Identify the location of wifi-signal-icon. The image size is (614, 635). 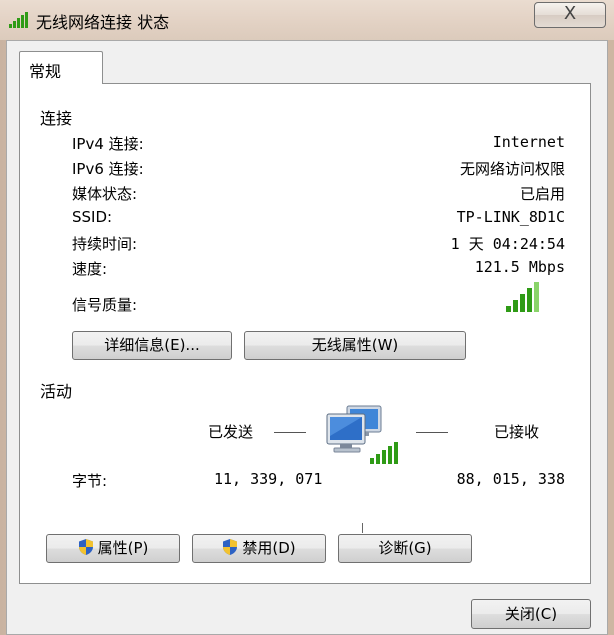
(18, 20).